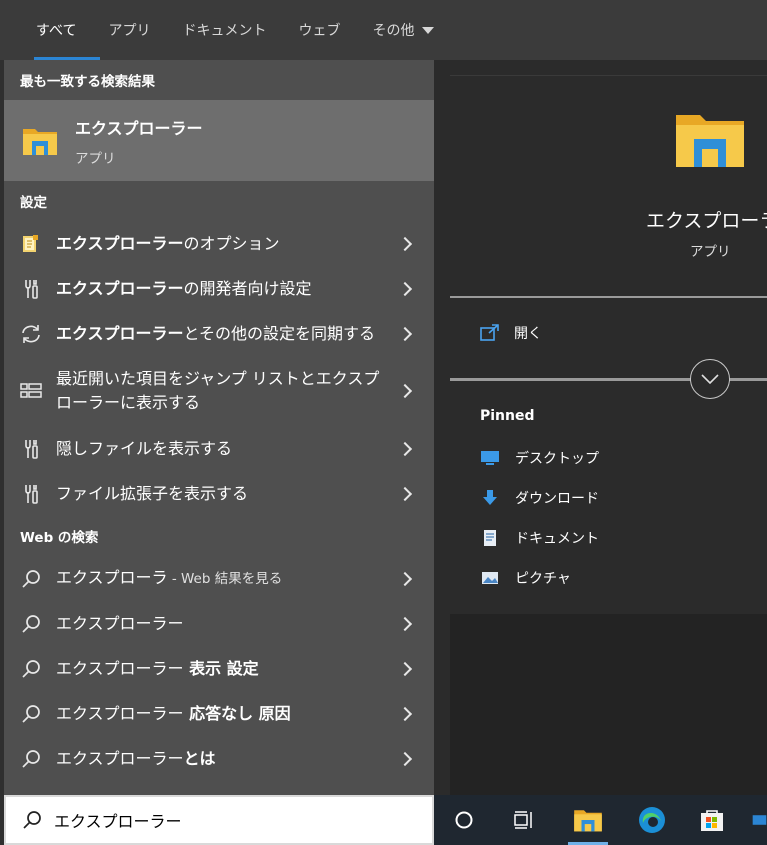  Describe the element at coordinates (199, 758) in the screenshot. I see `suffix-text: とは` at that location.